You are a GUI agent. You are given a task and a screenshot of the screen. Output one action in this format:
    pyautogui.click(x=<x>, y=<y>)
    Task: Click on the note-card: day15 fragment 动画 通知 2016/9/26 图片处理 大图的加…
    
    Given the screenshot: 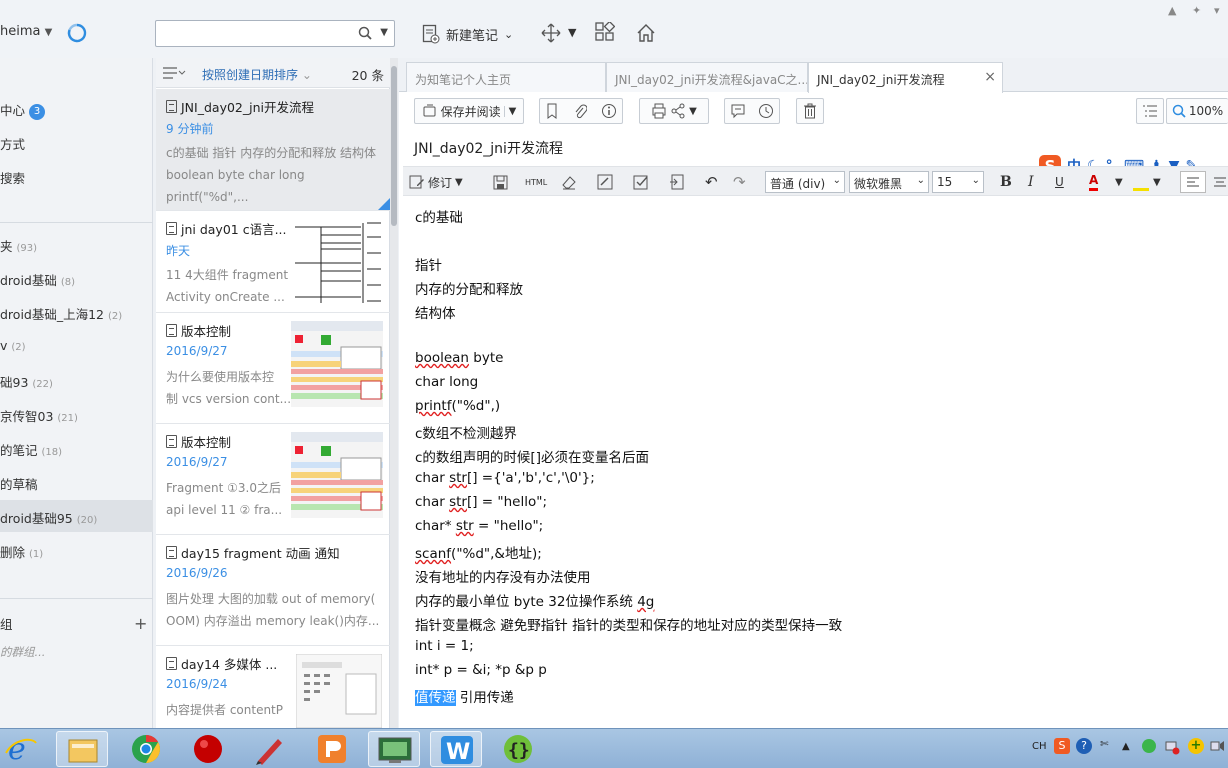 What is the action you would take?
    pyautogui.click(x=273, y=590)
    